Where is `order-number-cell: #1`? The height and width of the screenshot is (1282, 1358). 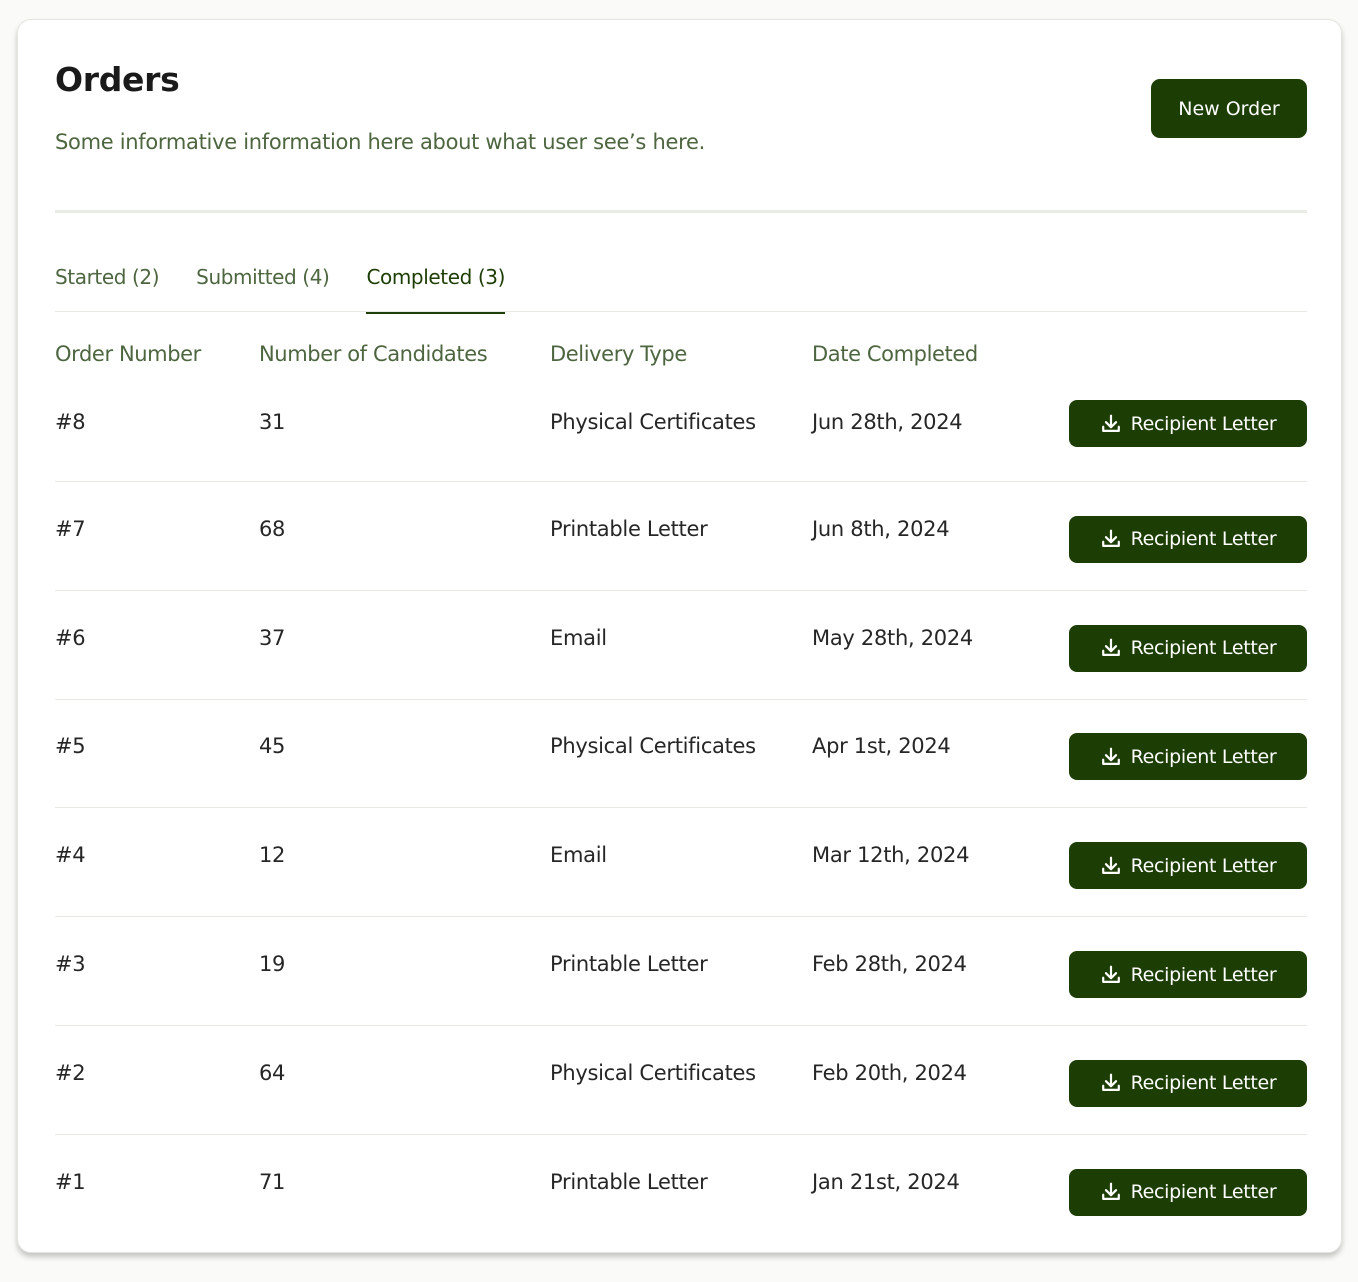
order-number-cell: #1 is located at coordinates (70, 1181).